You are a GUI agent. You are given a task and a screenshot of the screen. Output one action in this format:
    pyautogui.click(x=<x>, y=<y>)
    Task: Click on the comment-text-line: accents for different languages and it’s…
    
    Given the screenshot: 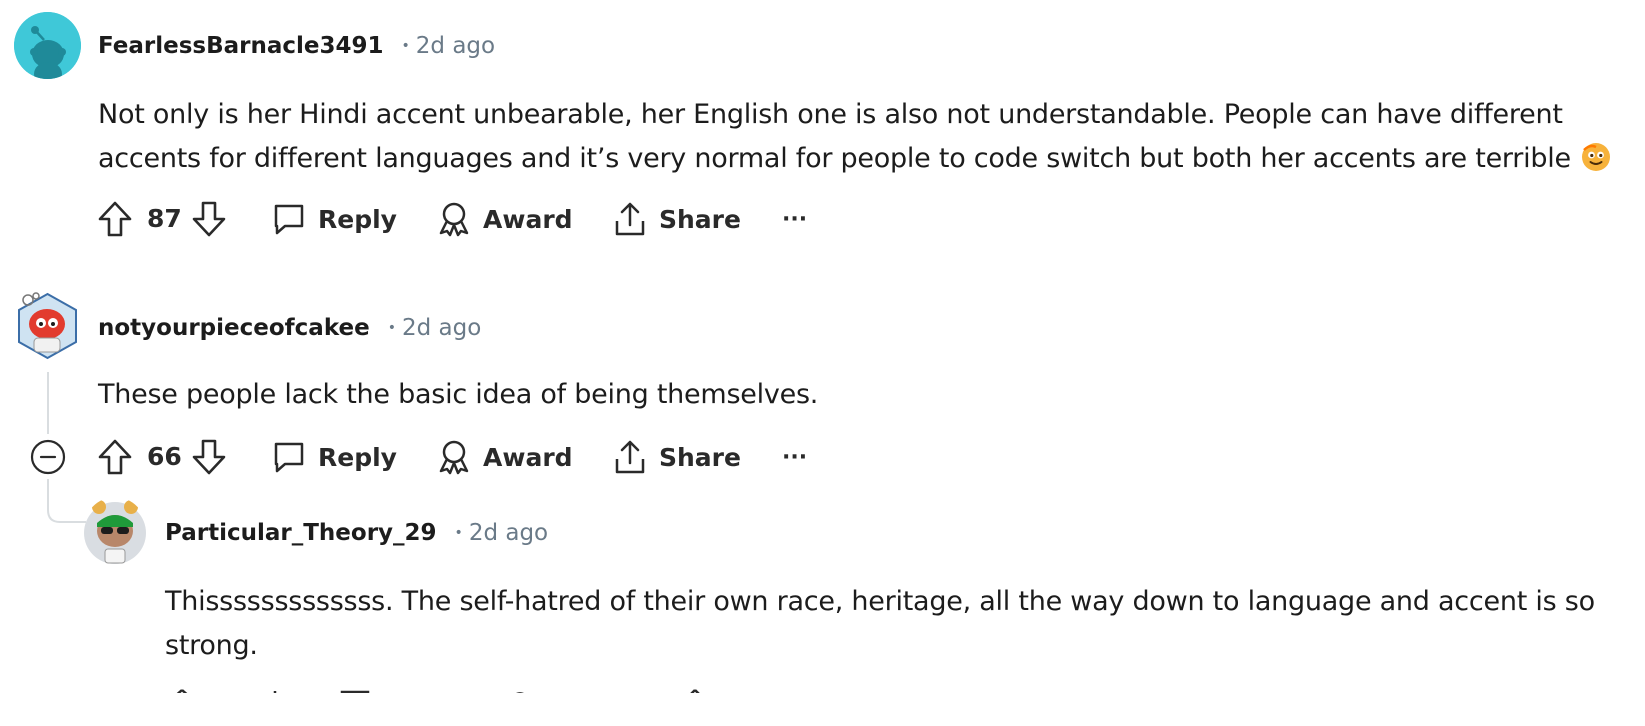 What is the action you would take?
    pyautogui.click(x=834, y=158)
    